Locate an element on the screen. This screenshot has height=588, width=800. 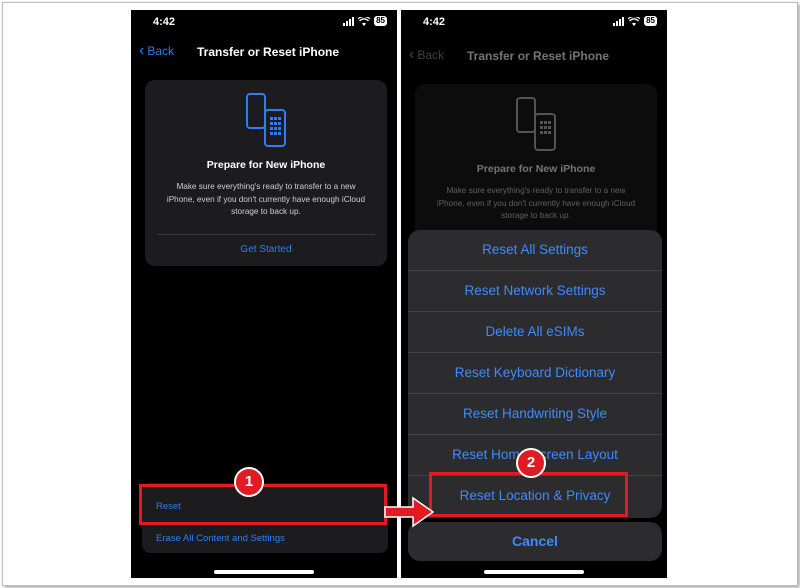
arrow-right-icon is located at coordinates (409, 512).